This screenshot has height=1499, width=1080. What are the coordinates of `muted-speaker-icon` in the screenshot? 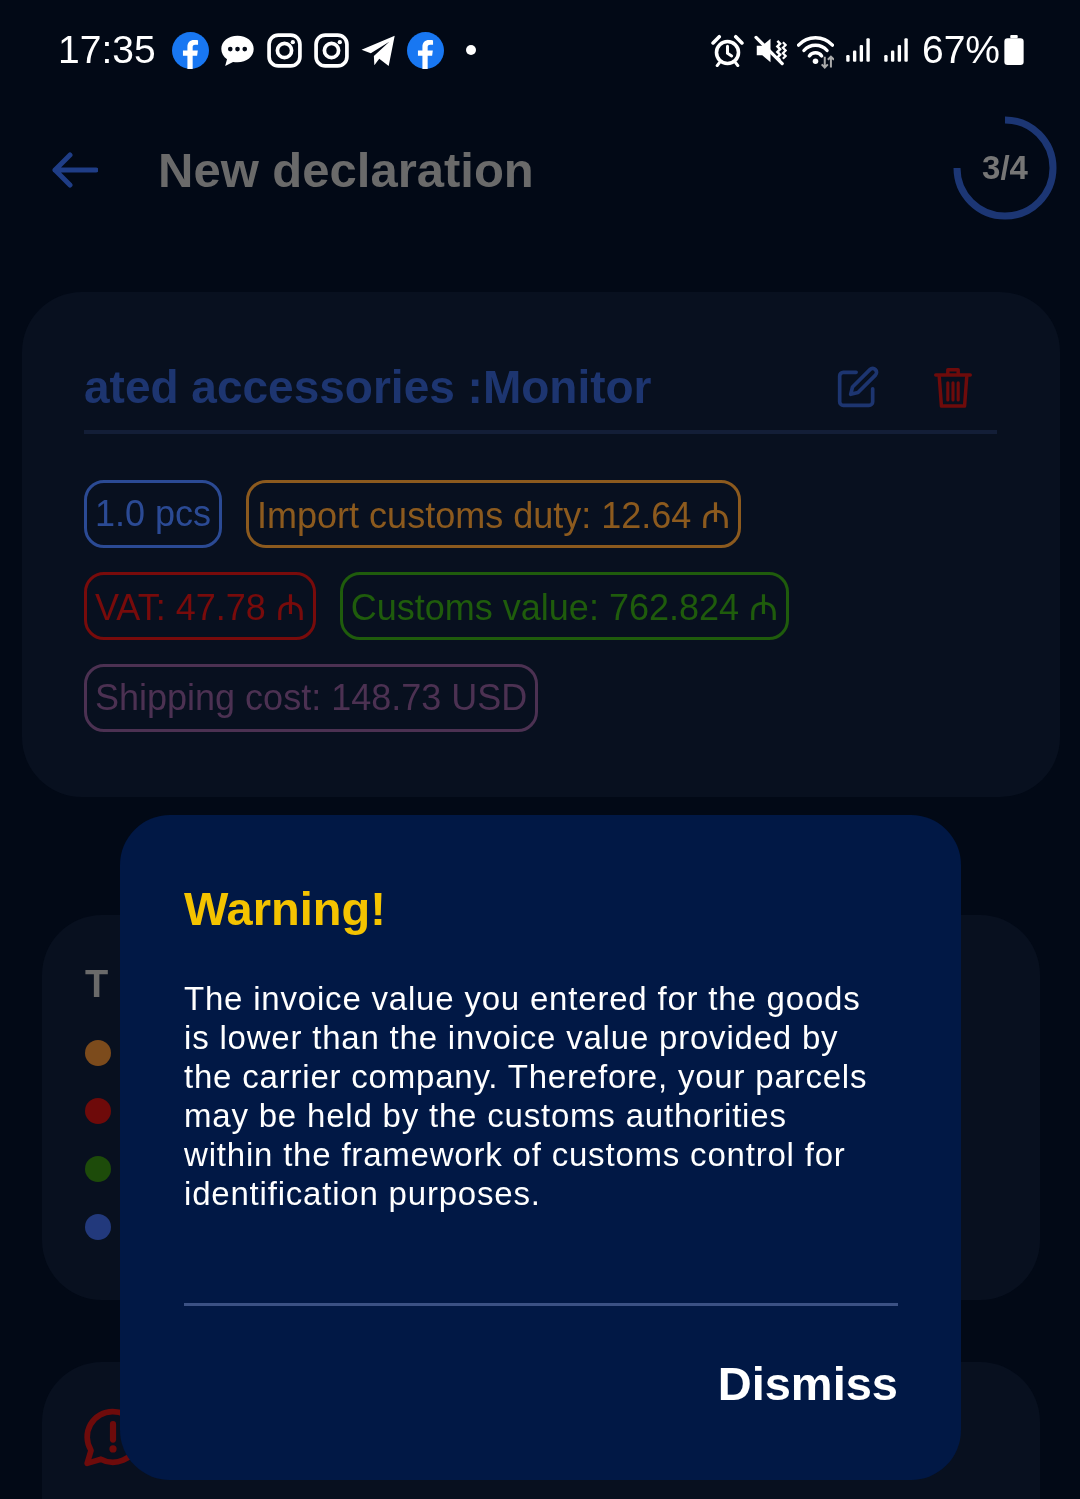 It's located at (770, 50).